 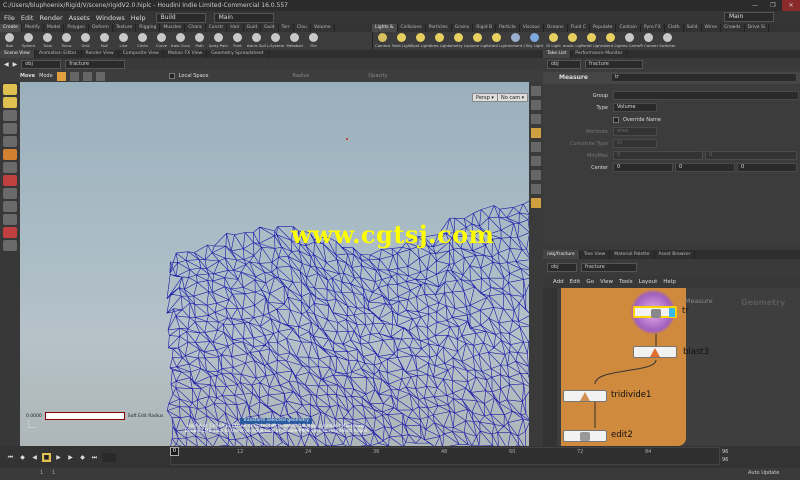 I want to click on node-edit2, so click(x=585, y=436).